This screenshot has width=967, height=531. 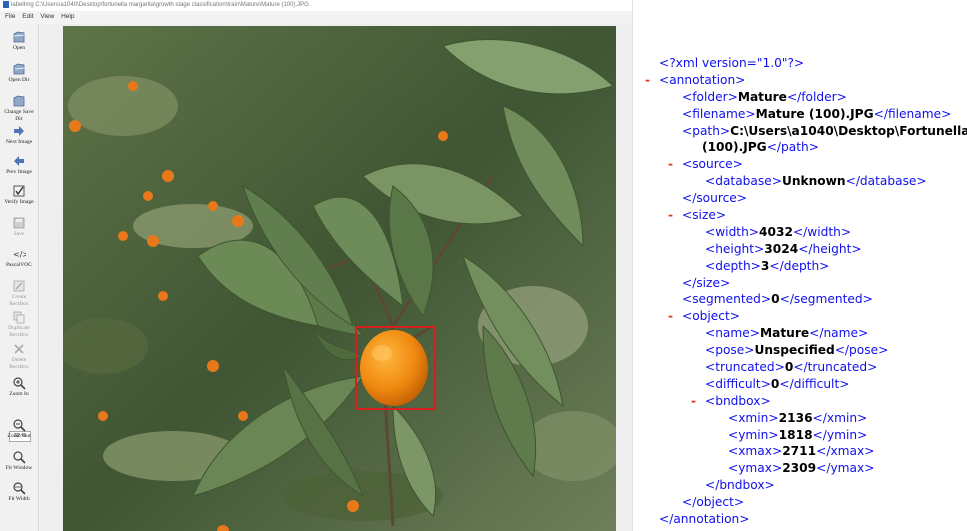 I want to click on xml-annotation-close: </annotation>, so click(x=704, y=519).